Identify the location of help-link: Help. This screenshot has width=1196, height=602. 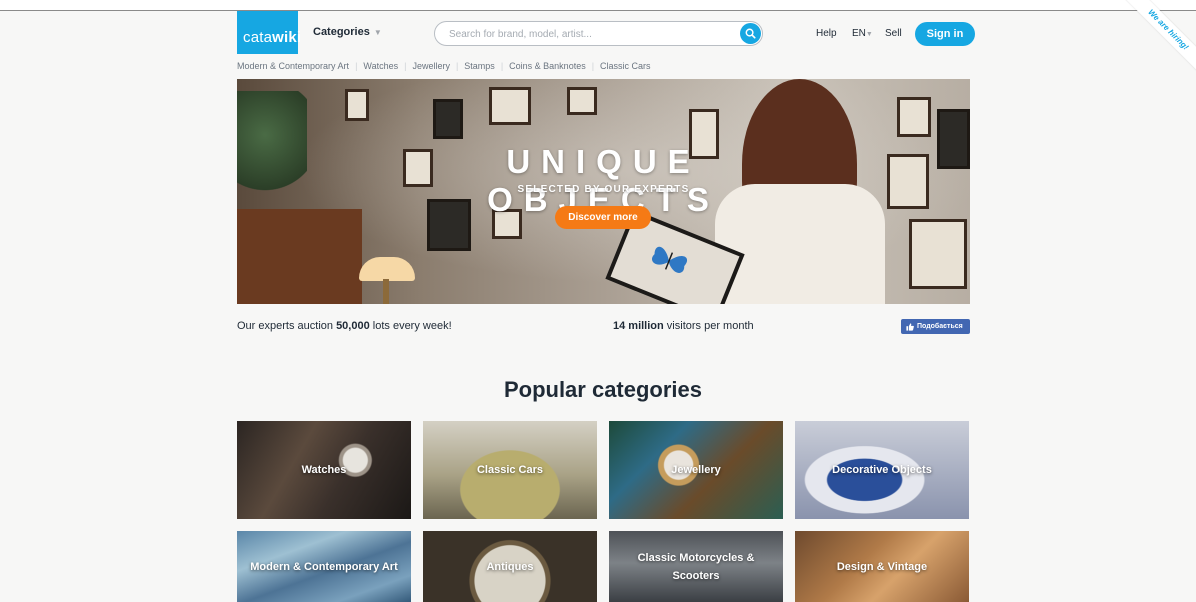
(826, 33).